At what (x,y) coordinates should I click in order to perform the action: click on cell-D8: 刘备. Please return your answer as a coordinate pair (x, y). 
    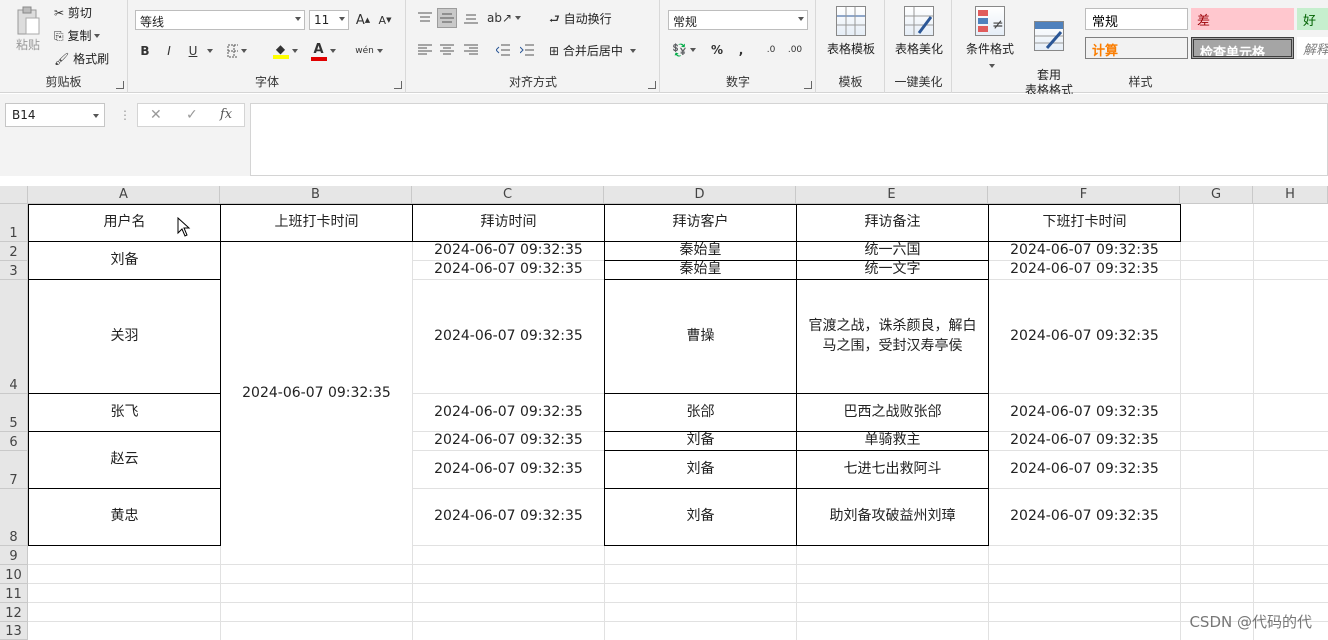
    Looking at the image, I should click on (700, 517).